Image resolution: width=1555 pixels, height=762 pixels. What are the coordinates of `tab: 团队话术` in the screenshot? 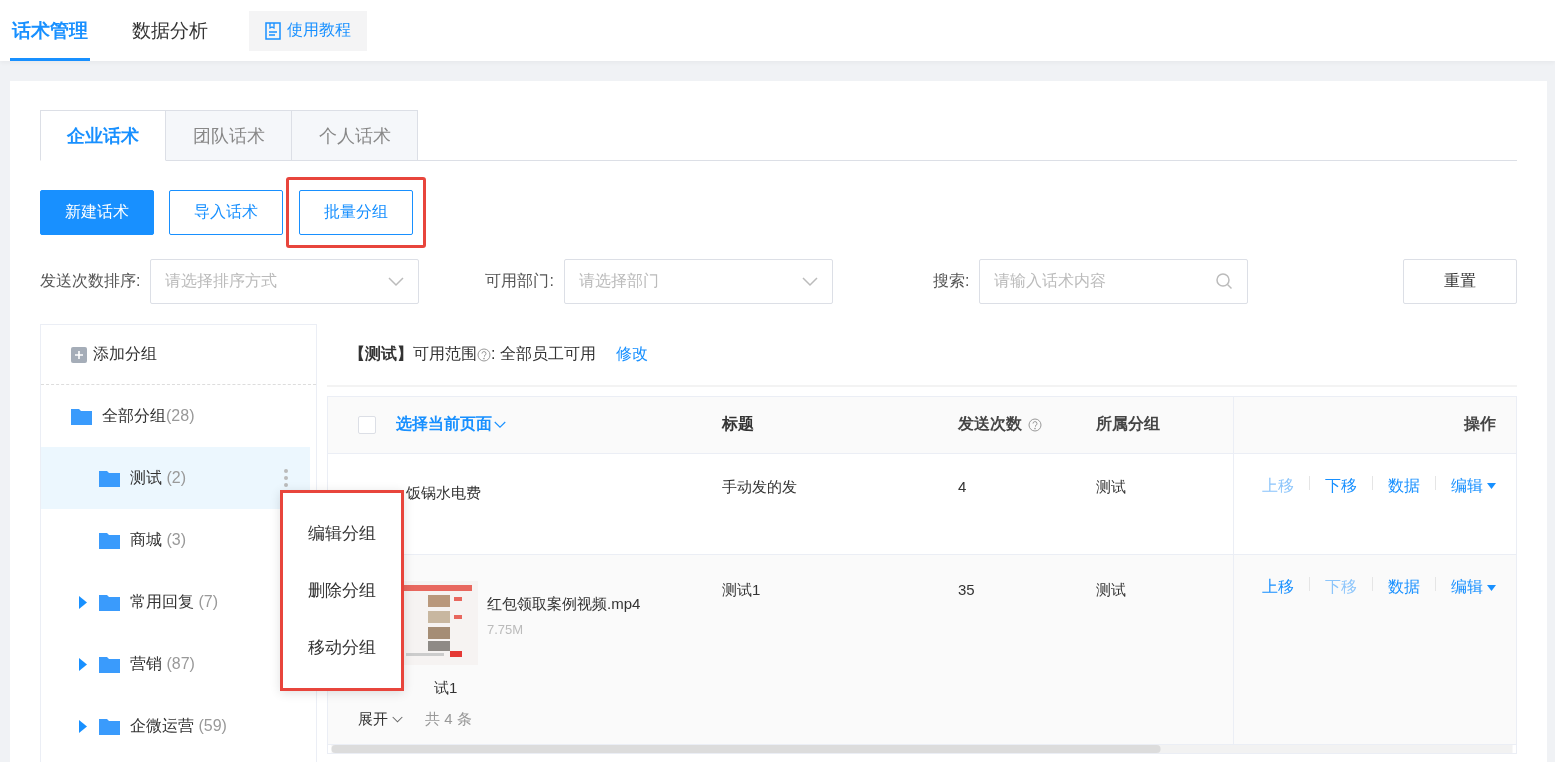 It's located at (229, 135).